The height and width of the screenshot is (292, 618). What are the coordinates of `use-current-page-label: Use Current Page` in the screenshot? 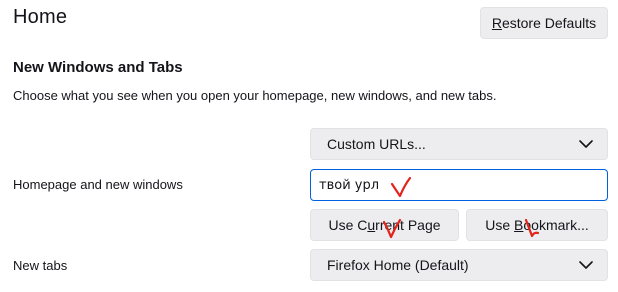 It's located at (384, 225).